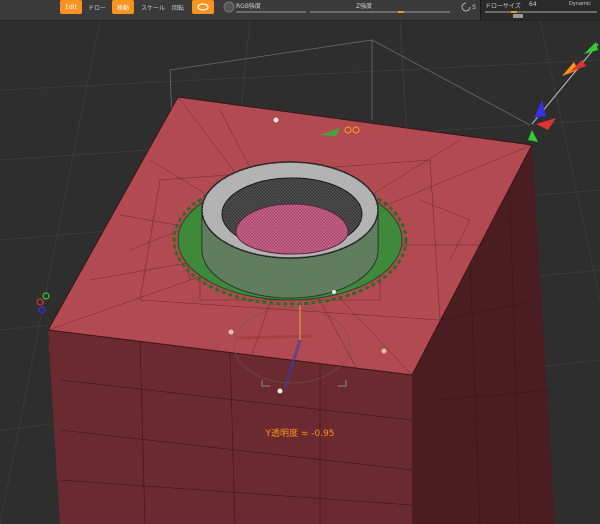 This screenshot has width=600, height=524. What do you see at coordinates (97, 7) in the screenshot?
I see `draw-button: ドロー` at bounding box center [97, 7].